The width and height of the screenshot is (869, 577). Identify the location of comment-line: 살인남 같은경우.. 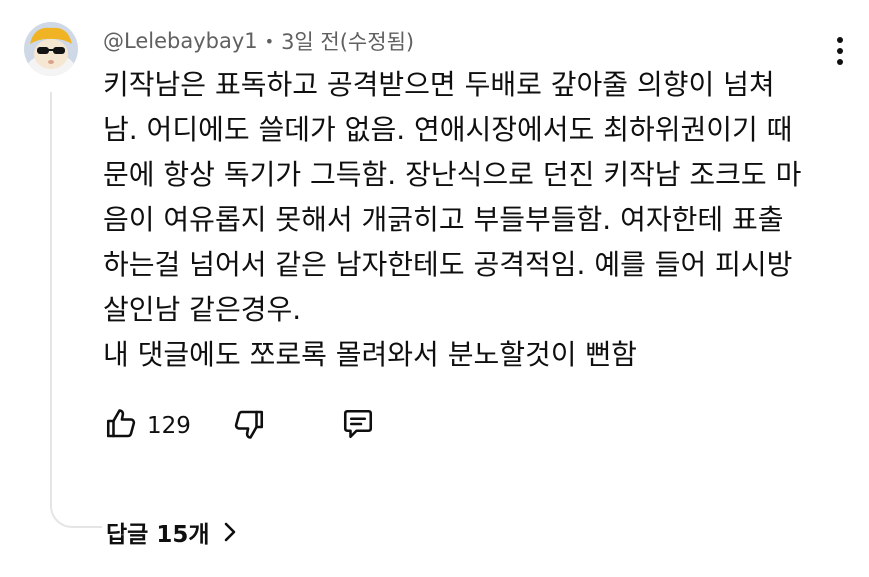
(202, 309).